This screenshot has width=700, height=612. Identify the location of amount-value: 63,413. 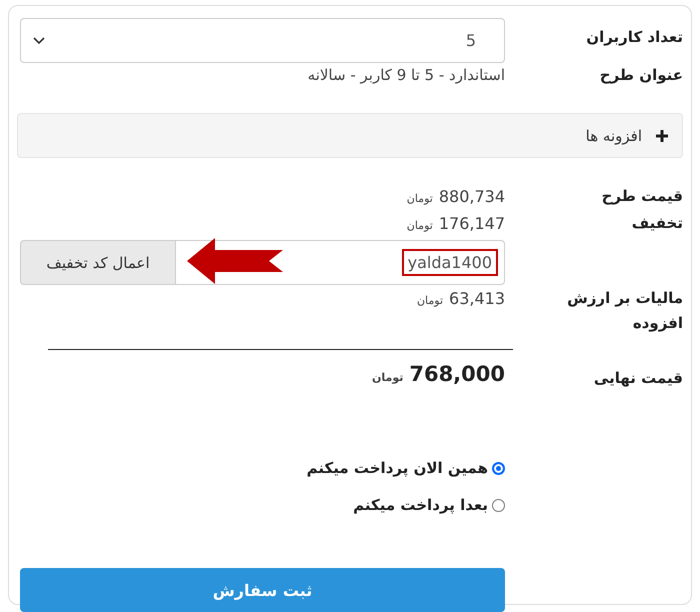
(477, 299).